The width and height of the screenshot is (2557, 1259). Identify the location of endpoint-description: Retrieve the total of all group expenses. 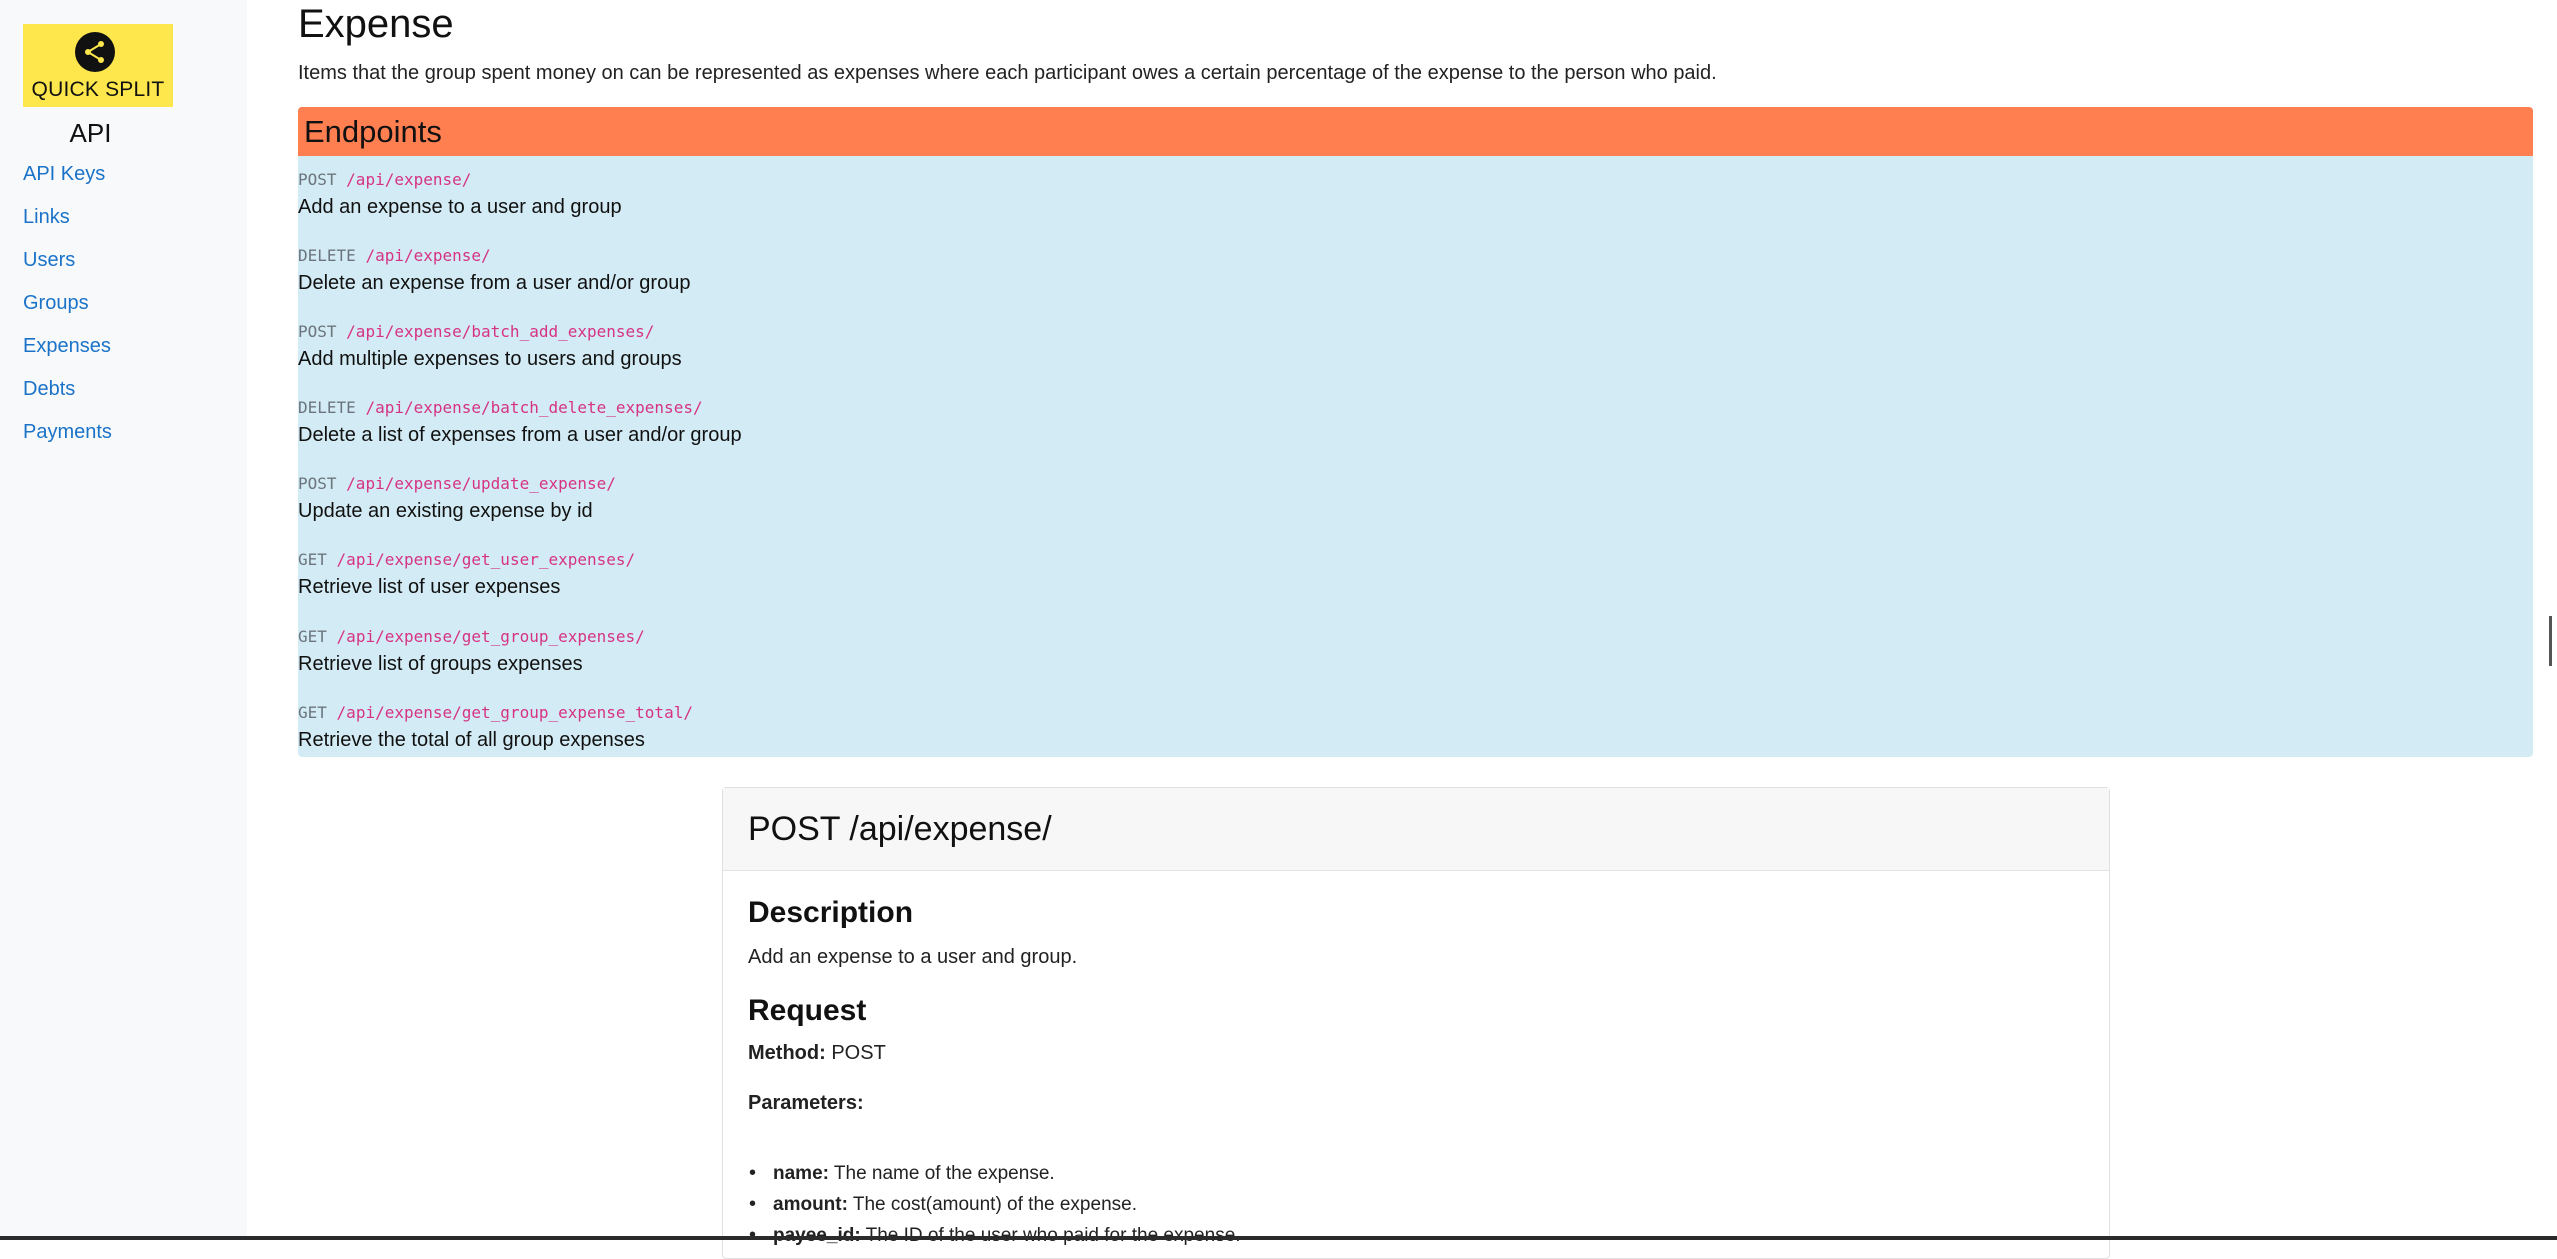
(471, 740).